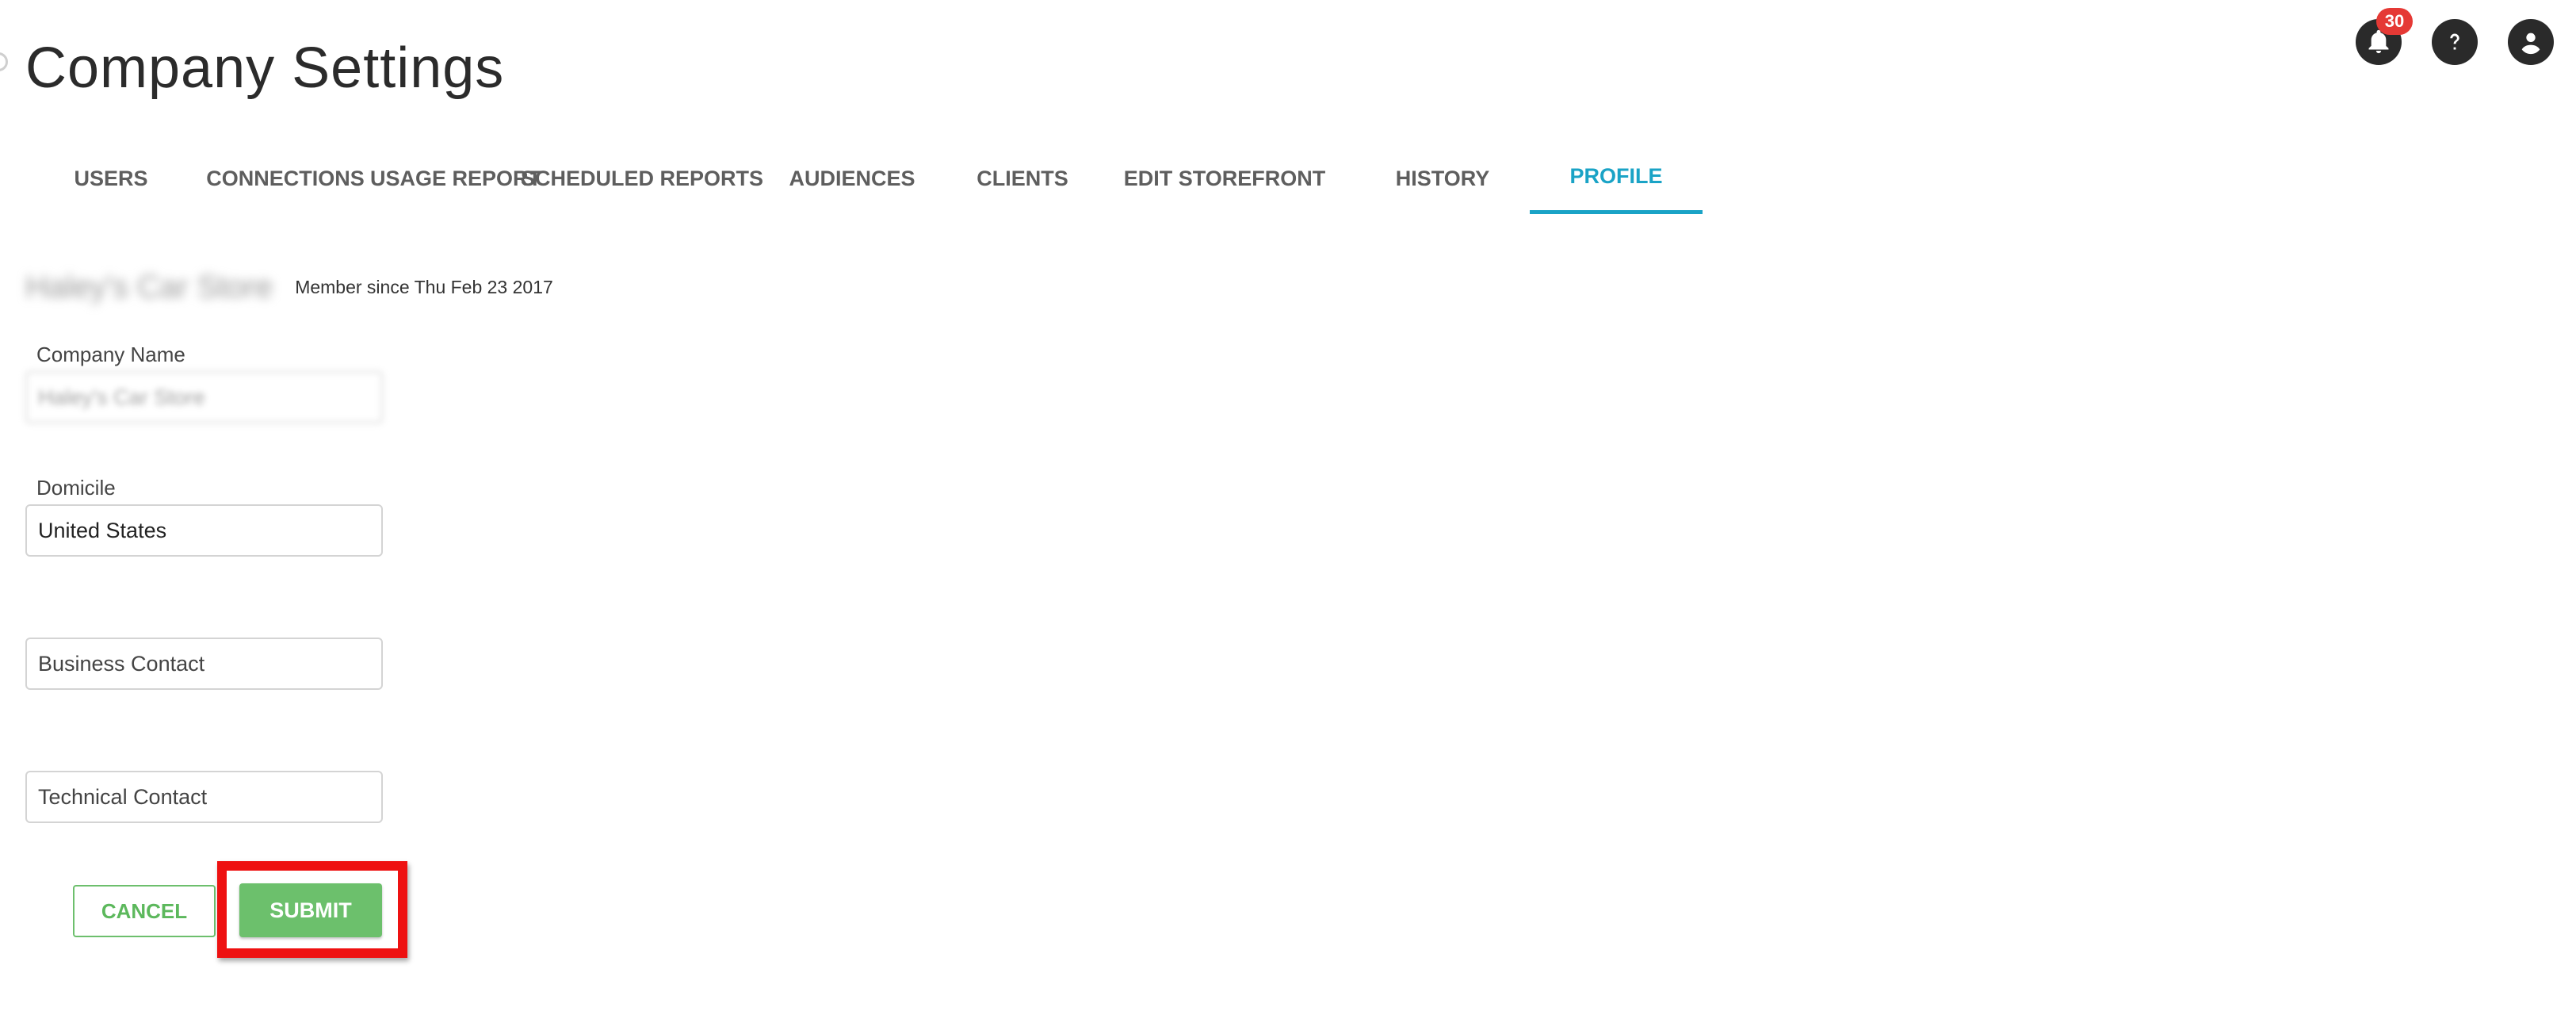  Describe the element at coordinates (2384, 36) in the screenshot. I see `notifications-button: 30` at that location.